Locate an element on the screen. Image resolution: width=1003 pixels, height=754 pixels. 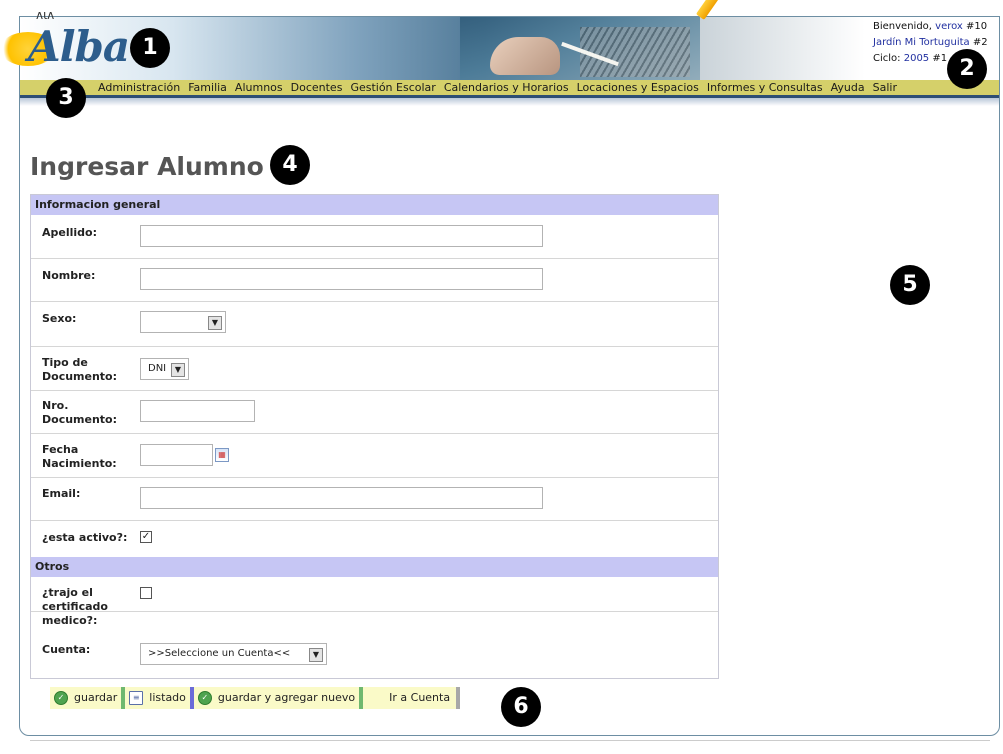
nav-item-familia: Familia is located at coordinates (207, 87).